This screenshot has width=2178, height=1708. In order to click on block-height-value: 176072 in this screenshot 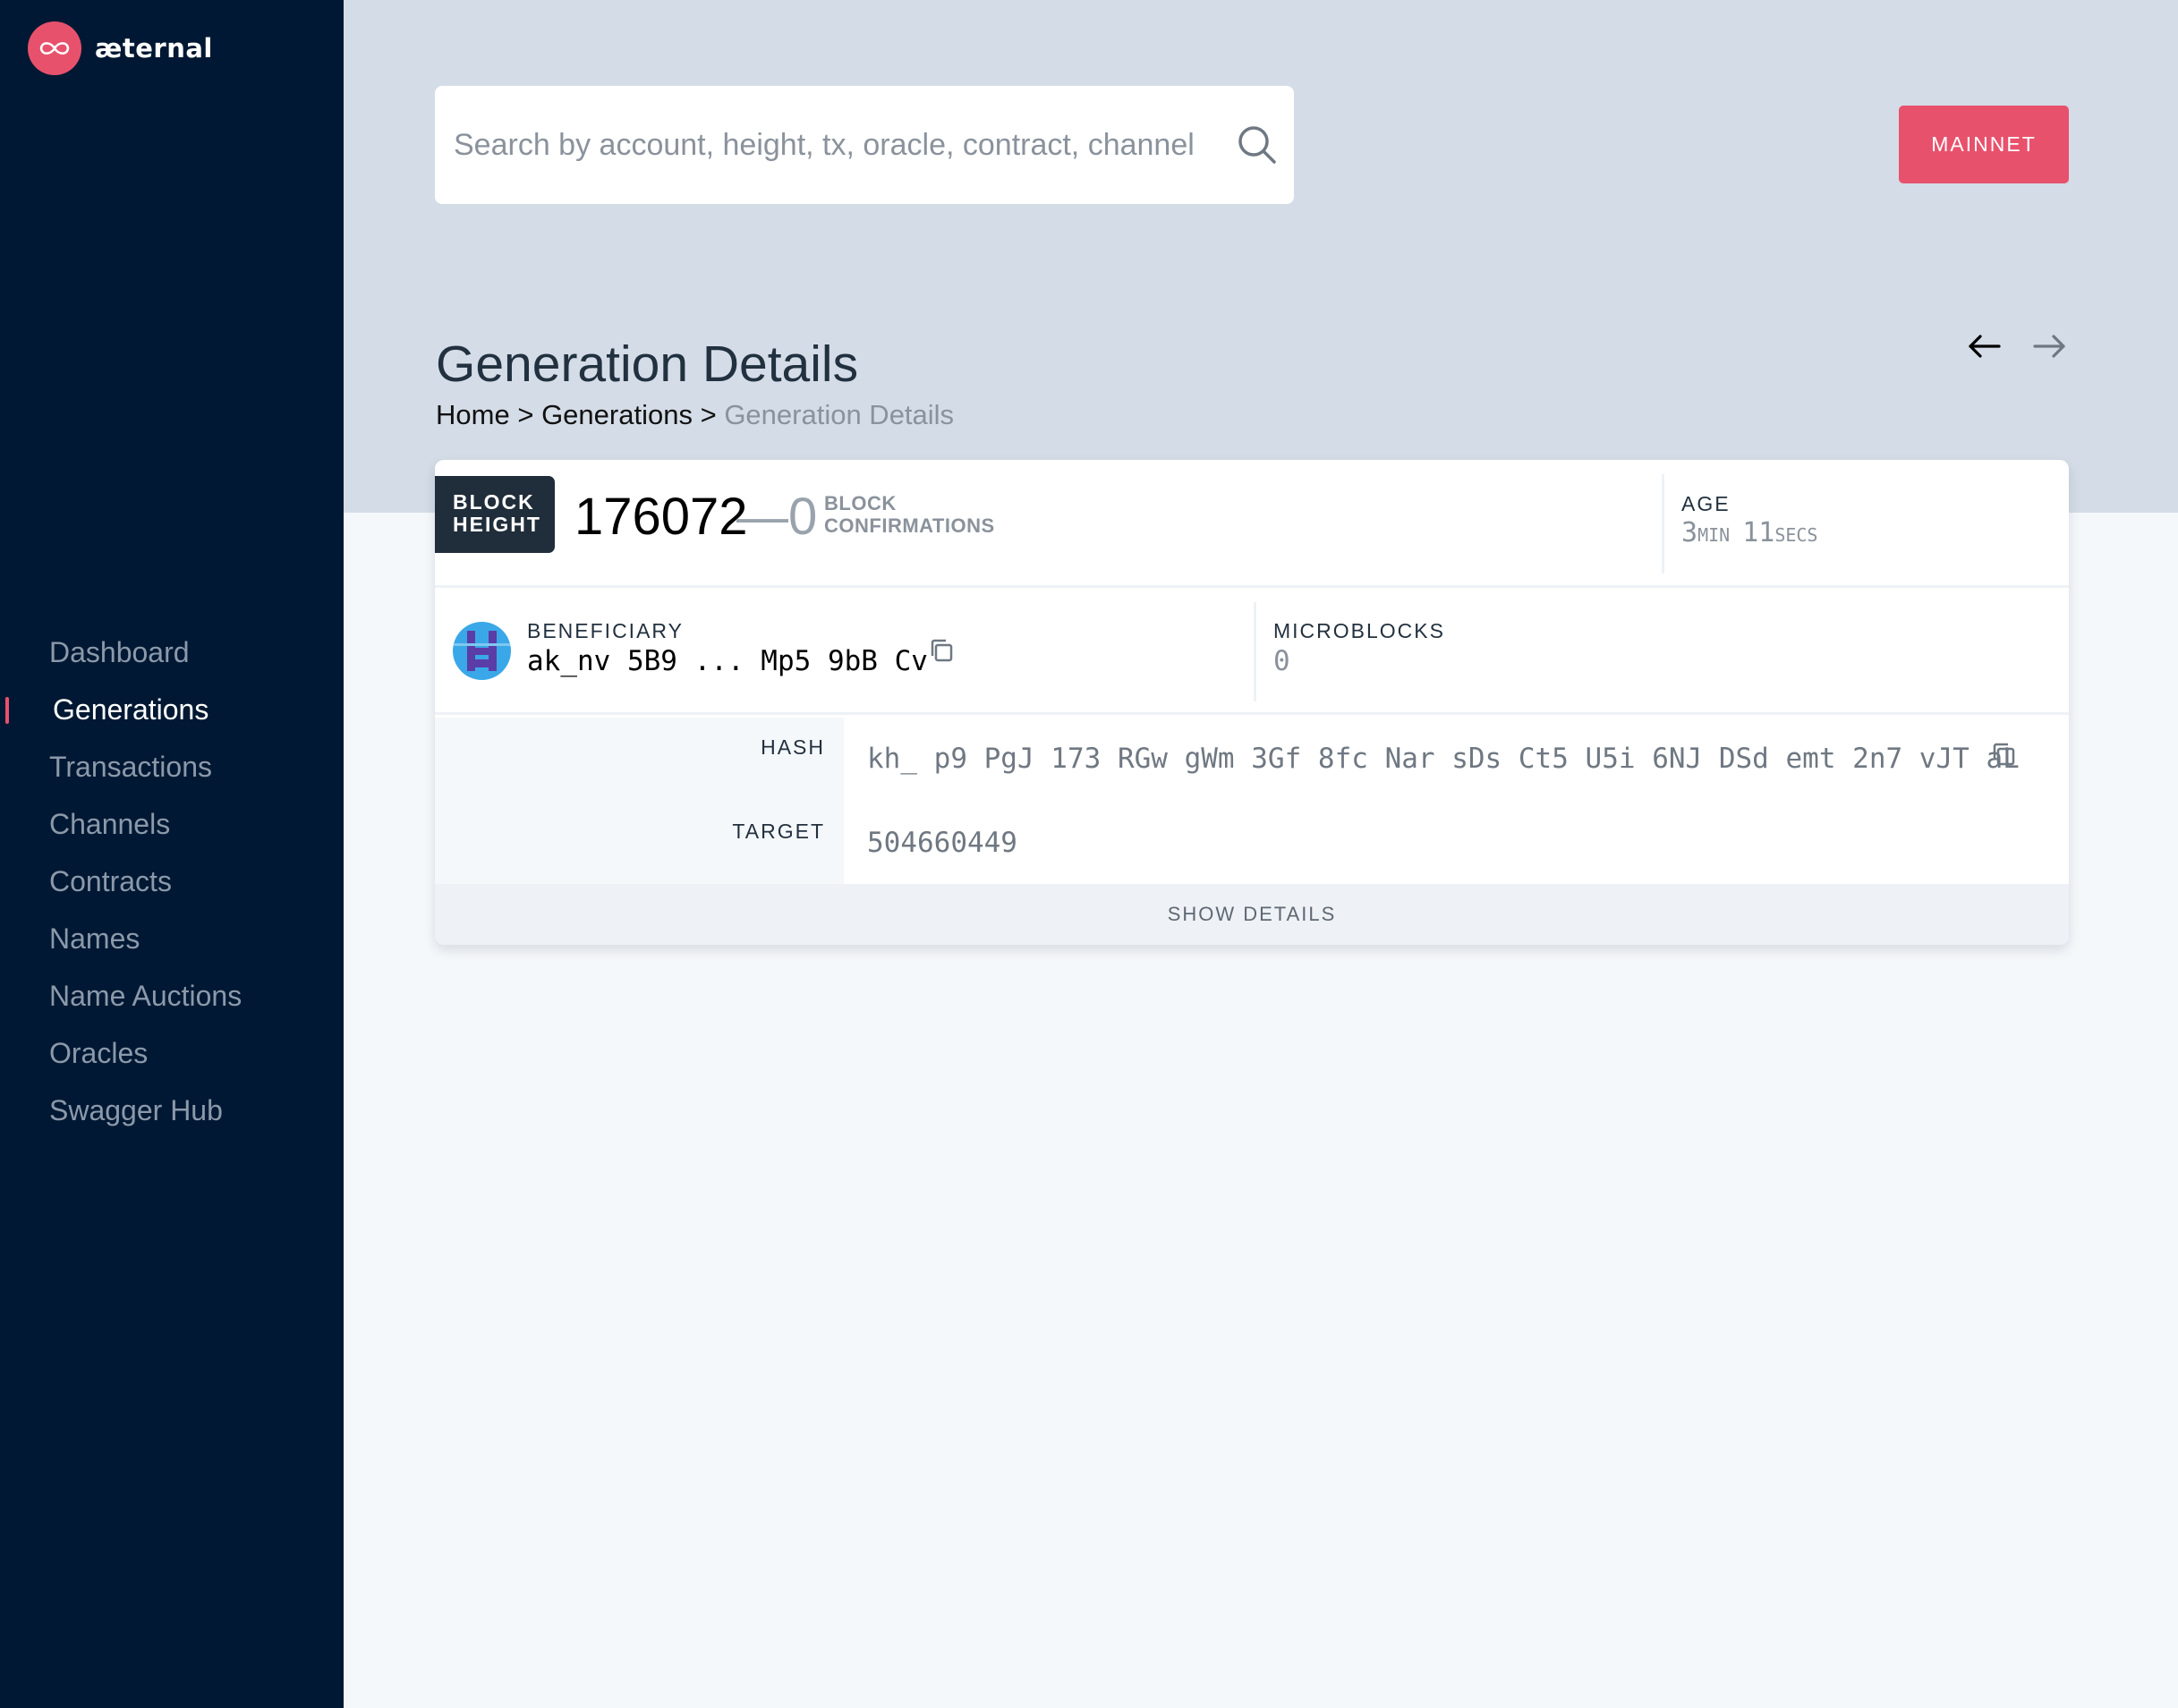, I will do `click(661, 517)`.